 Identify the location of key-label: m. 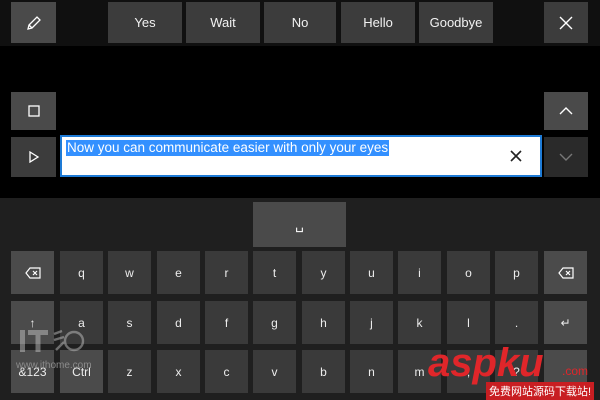
(419, 371).